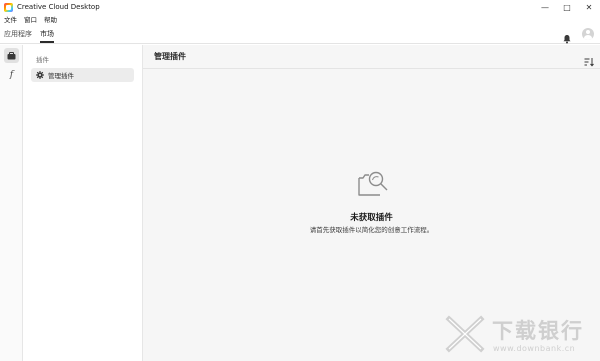  I want to click on maximize-button: □, so click(567, 7).